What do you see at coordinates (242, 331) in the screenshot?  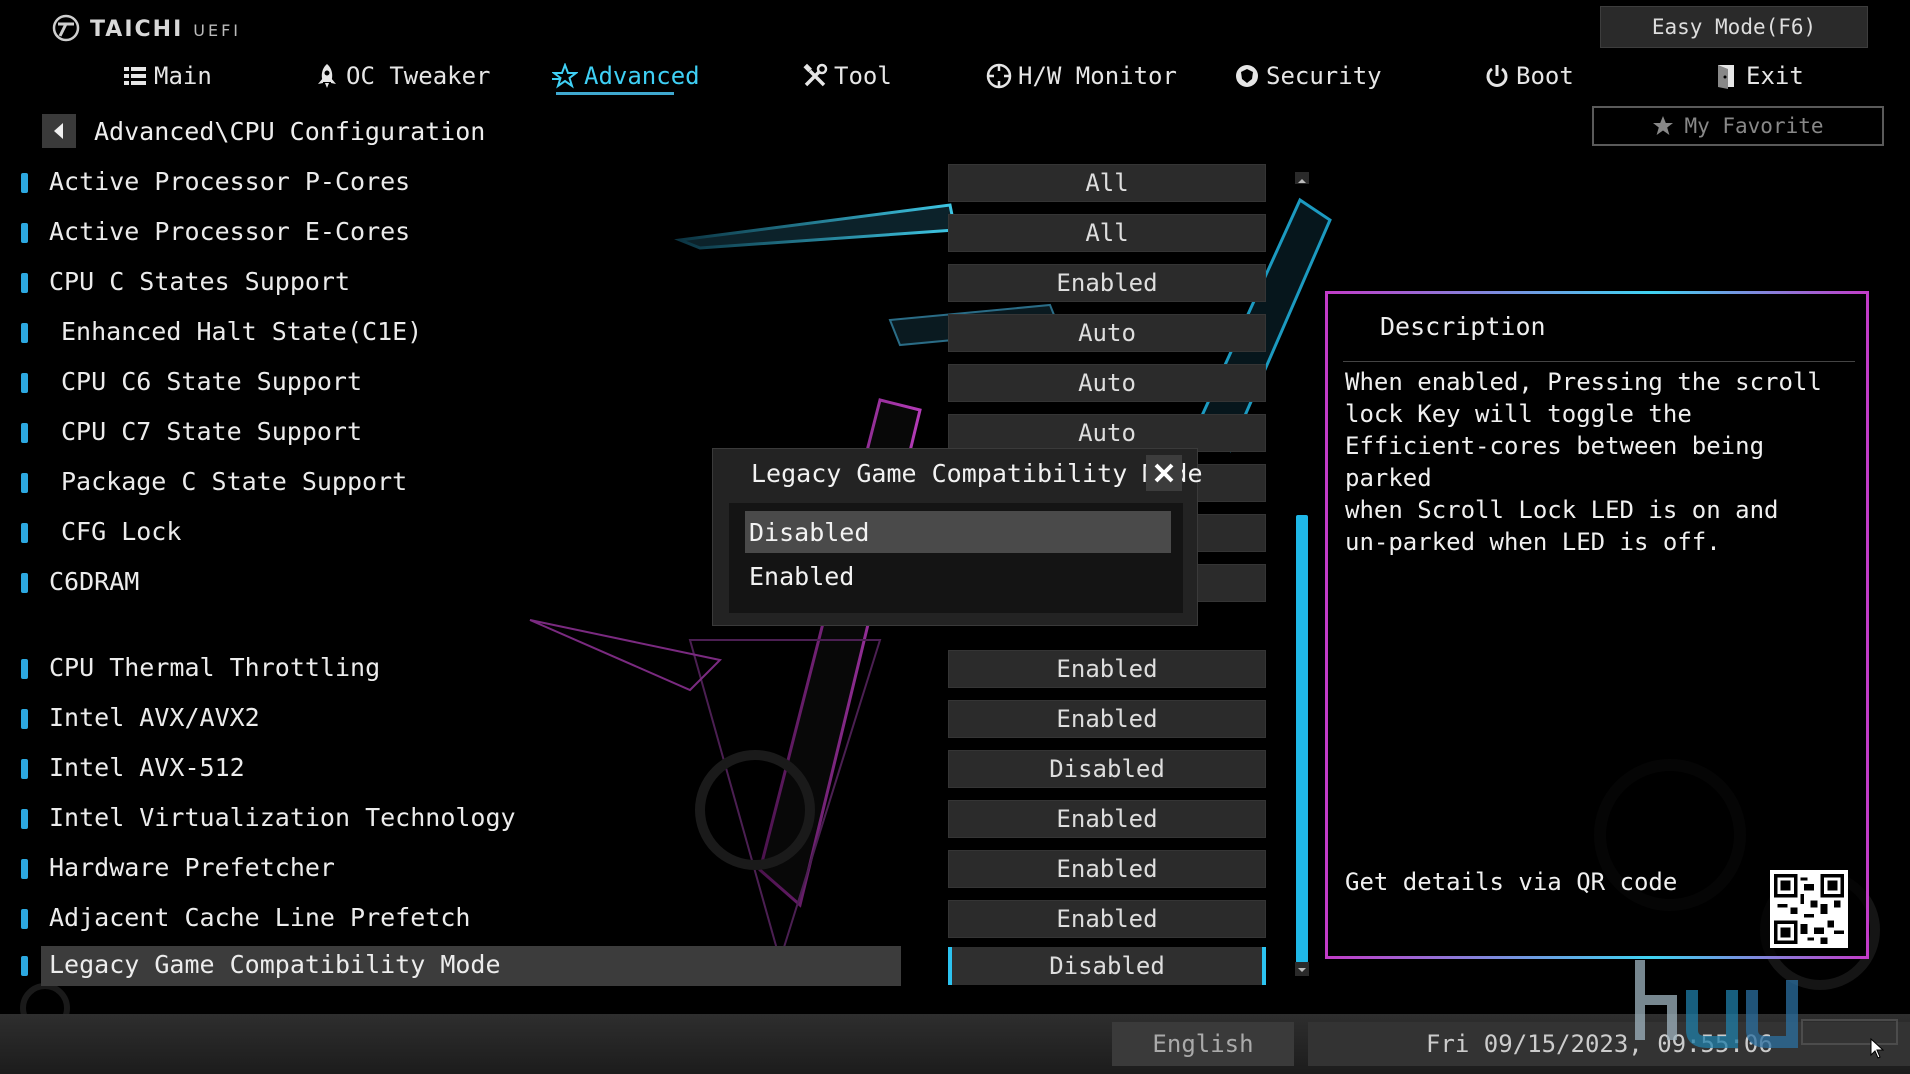 I see `setting-label: Enhanced Halt State(C1E)` at bounding box center [242, 331].